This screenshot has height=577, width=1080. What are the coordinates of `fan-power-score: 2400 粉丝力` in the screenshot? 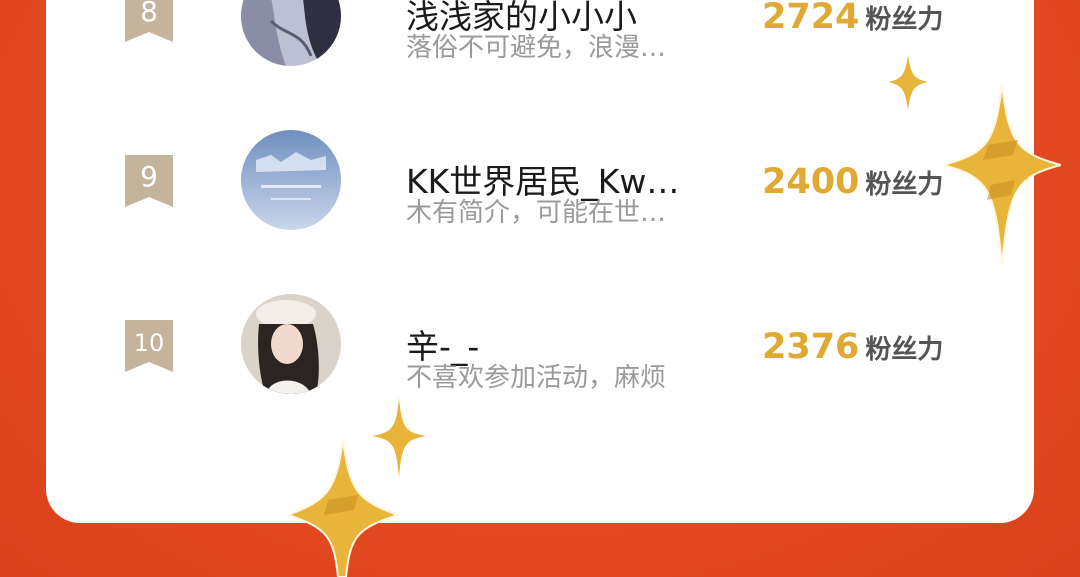 It's located at (852, 182).